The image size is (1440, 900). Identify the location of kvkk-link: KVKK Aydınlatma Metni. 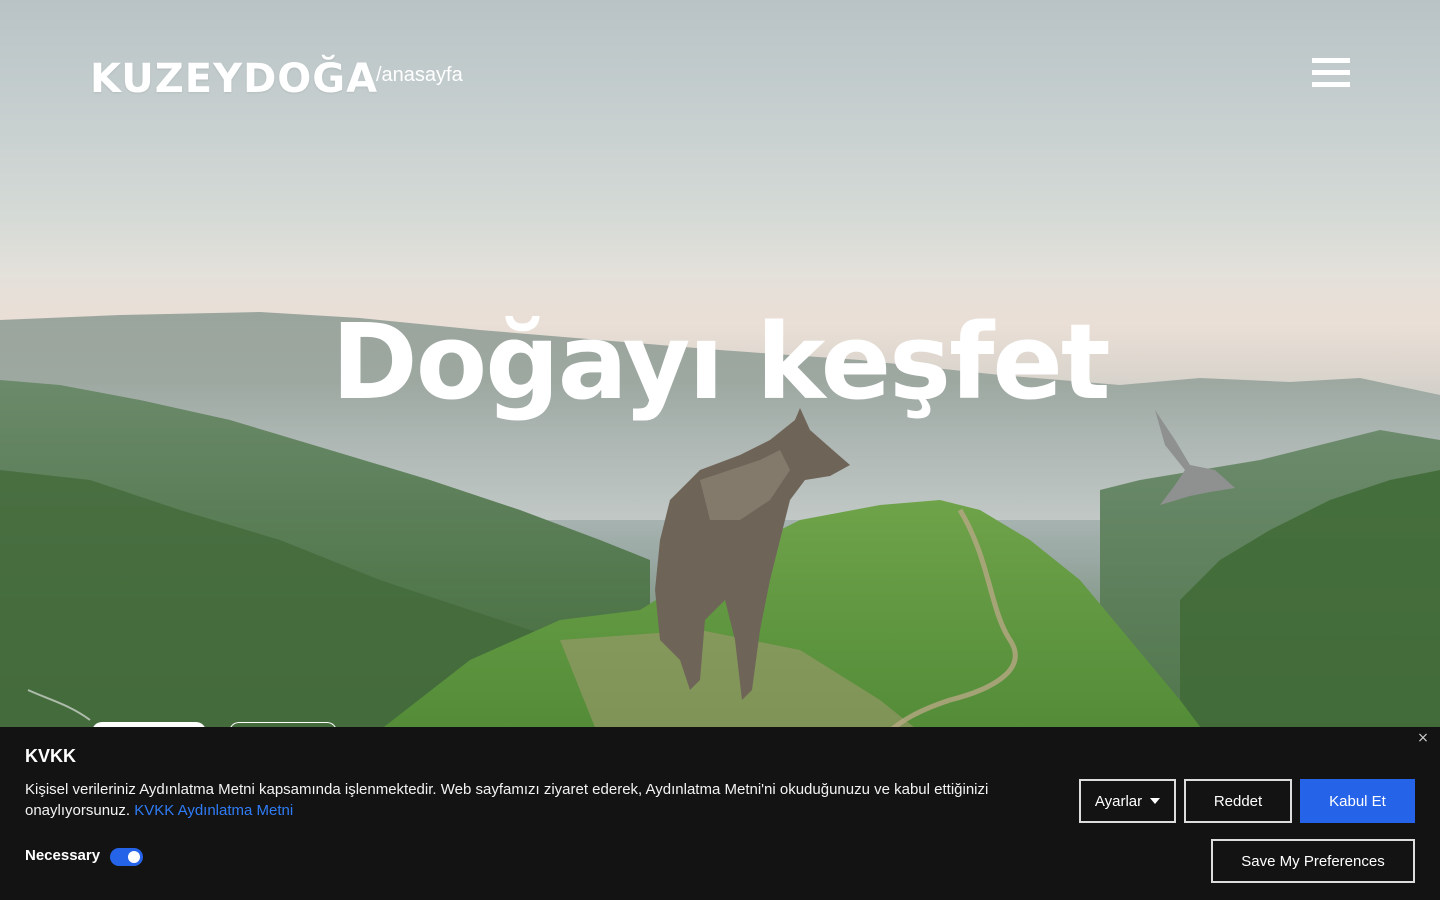
(213, 810).